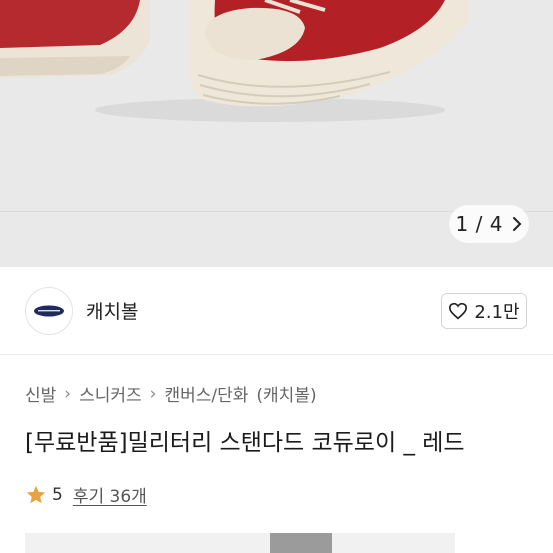 The width and height of the screenshot is (553, 553). Describe the element at coordinates (245, 443) in the screenshot. I see `product-title: [무료반품]밀리터리 스탠다드 코듀로이 _ 레드` at that location.